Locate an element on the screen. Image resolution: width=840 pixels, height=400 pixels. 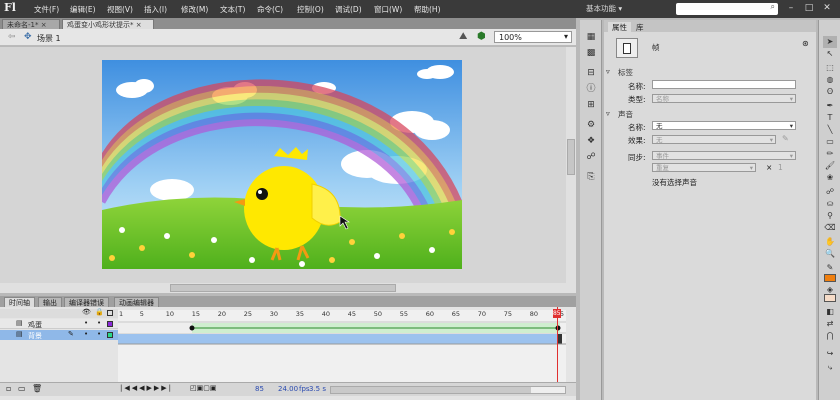
frame-label-input is located at coordinates (724, 84).